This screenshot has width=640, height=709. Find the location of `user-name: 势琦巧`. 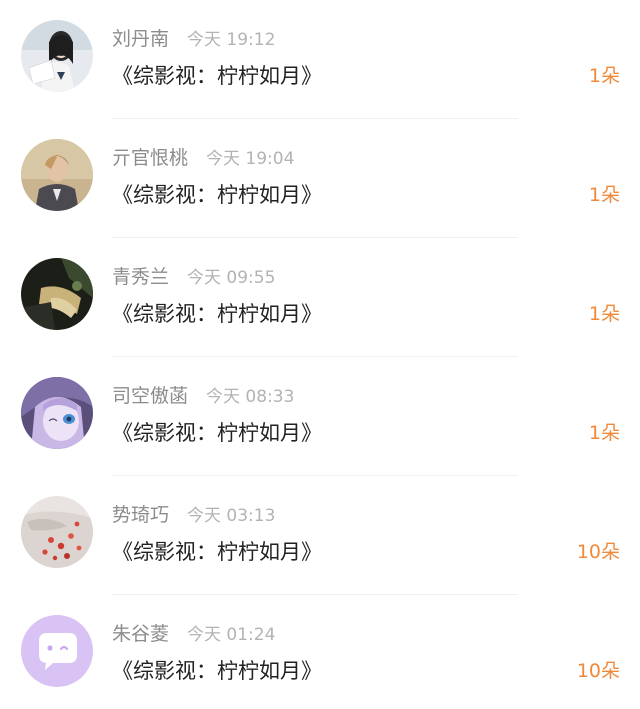

user-name: 势琦巧 is located at coordinates (140, 515).